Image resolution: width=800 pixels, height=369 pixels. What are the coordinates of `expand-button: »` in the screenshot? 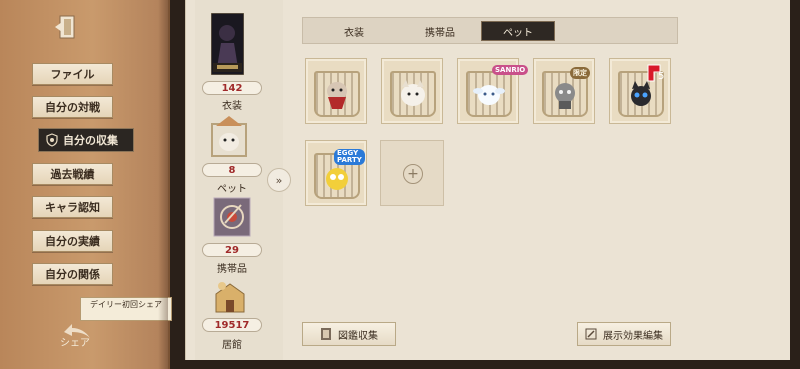 It's located at (279, 180).